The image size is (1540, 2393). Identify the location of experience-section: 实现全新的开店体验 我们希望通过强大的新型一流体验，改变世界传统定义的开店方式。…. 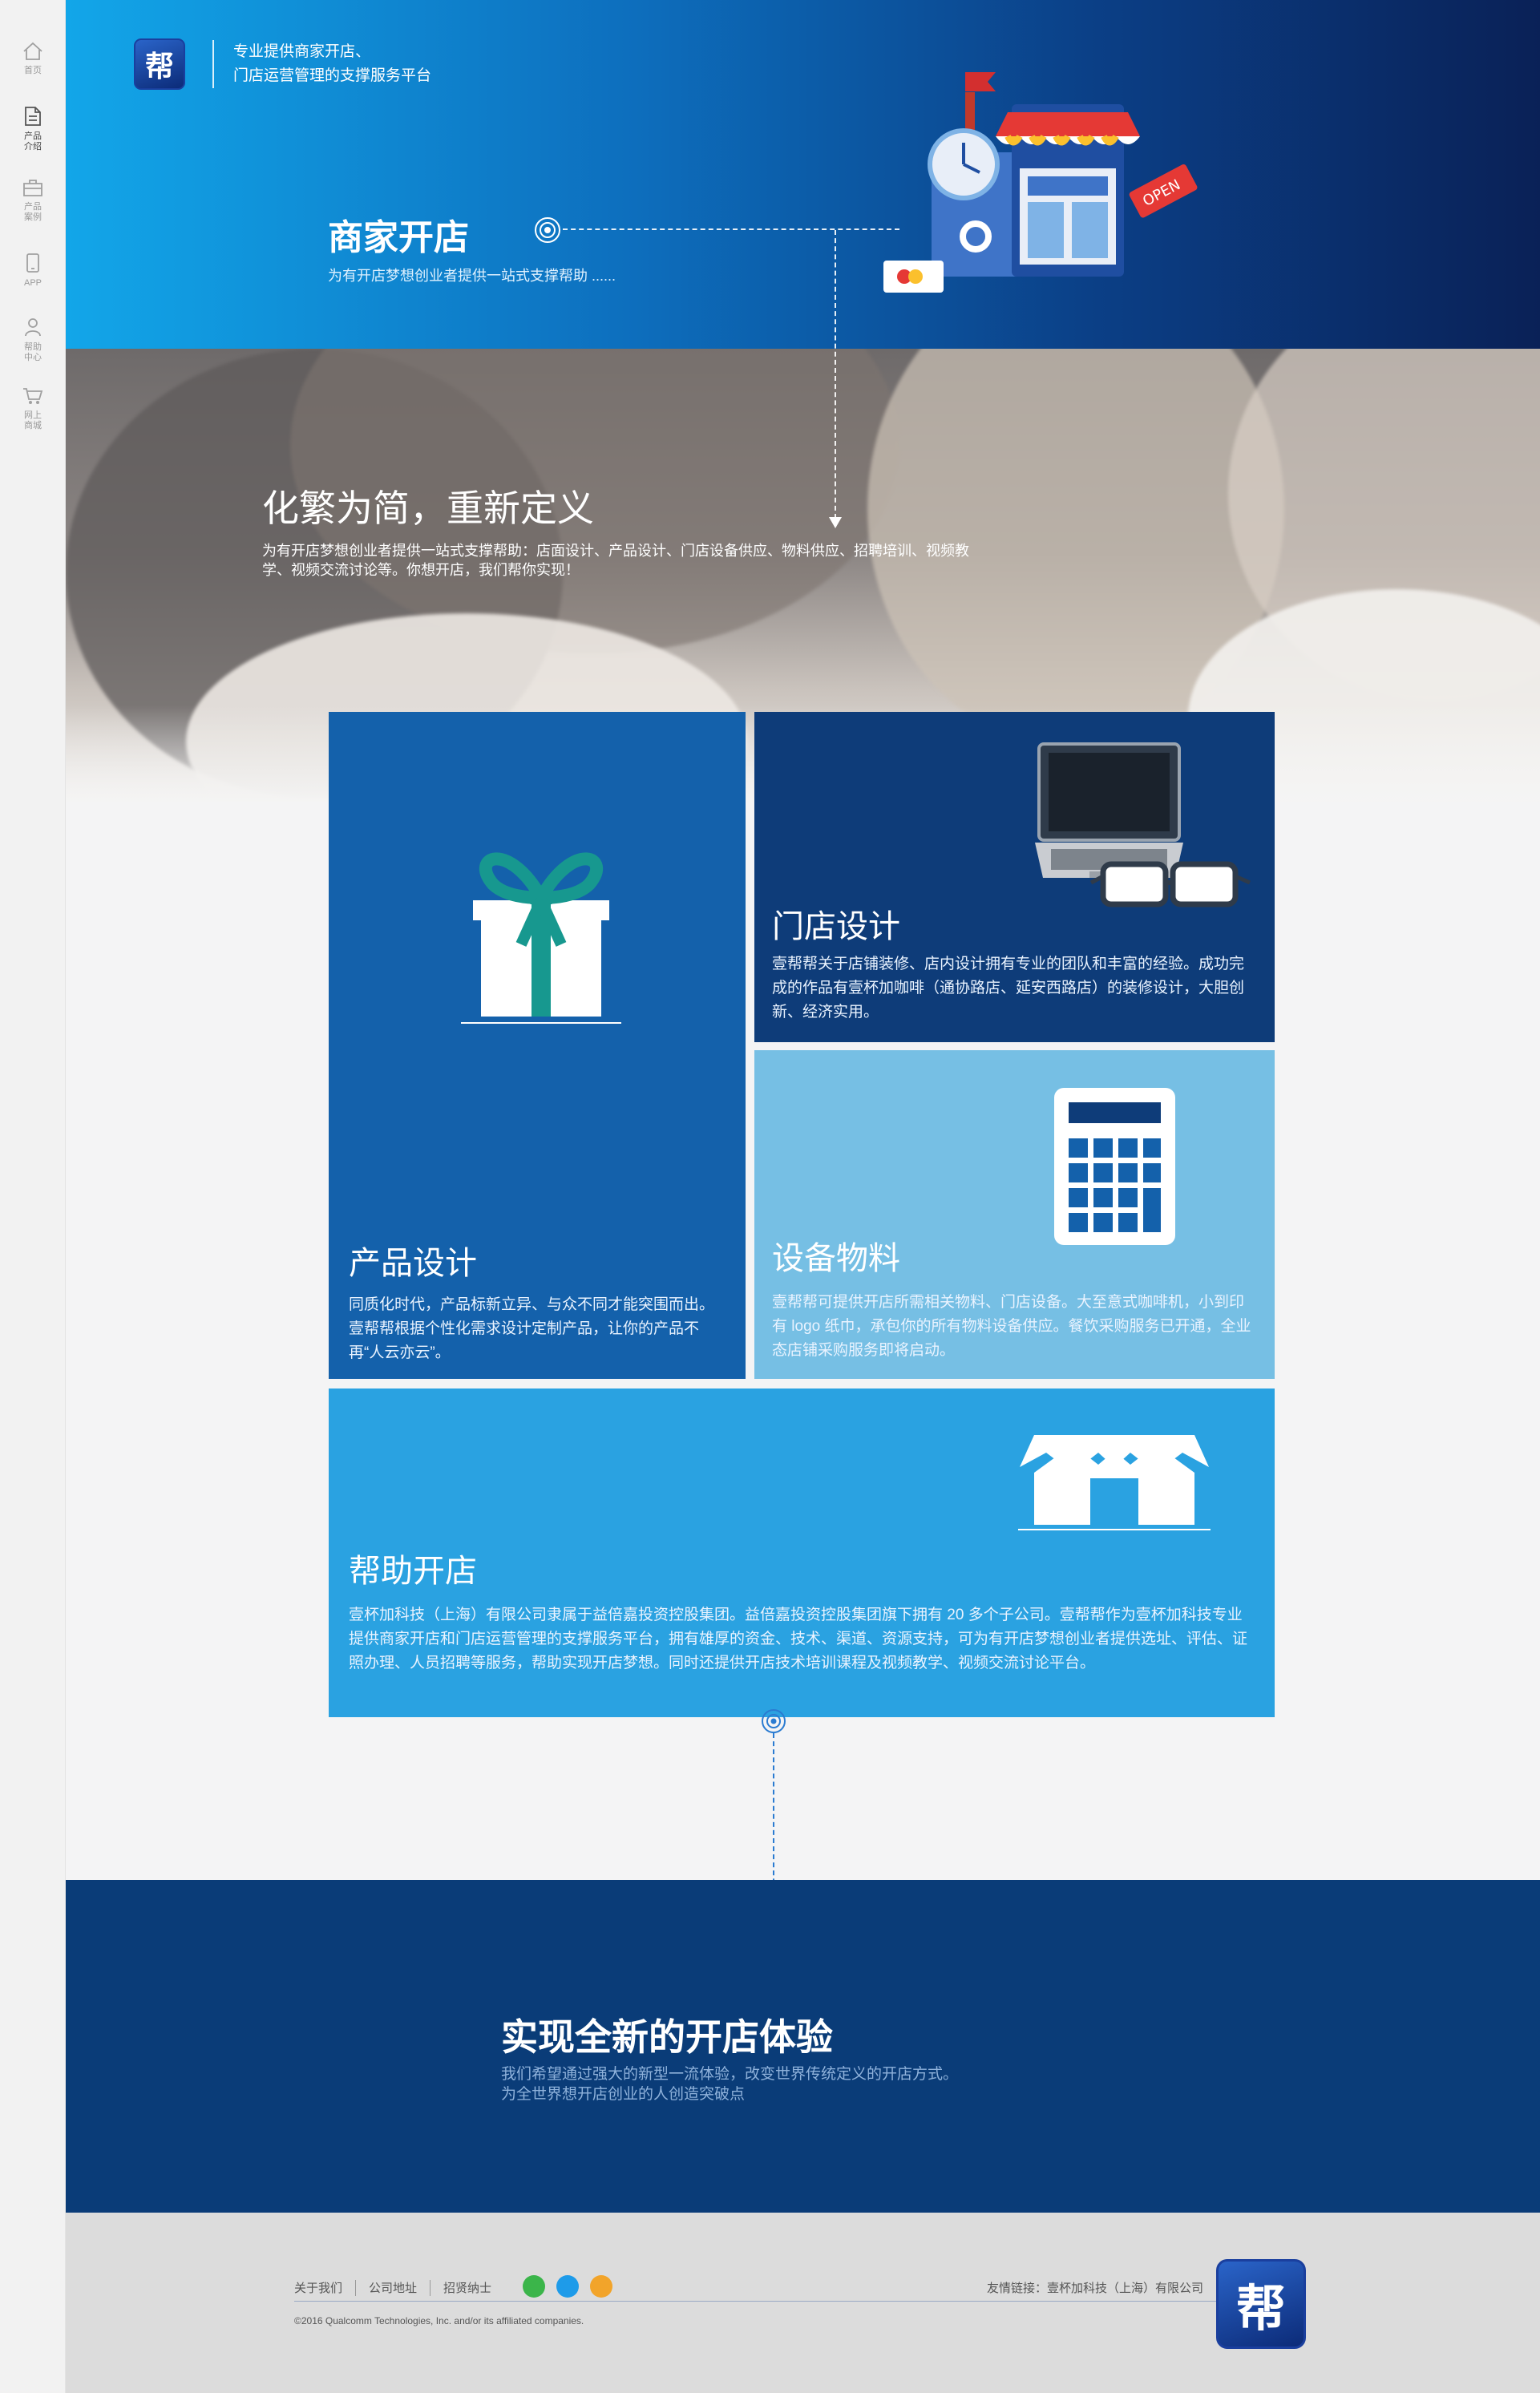
(803, 2047).